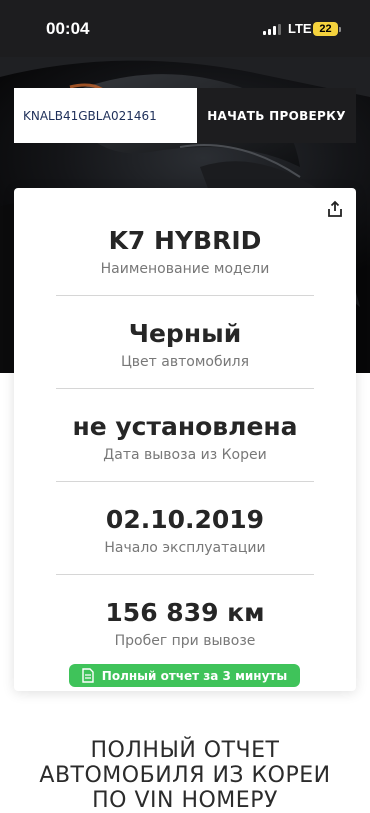 Image resolution: width=370 pixels, height=813 pixels. What do you see at coordinates (185, 612) in the screenshot?
I see `mileage-value: 156 839 км` at bounding box center [185, 612].